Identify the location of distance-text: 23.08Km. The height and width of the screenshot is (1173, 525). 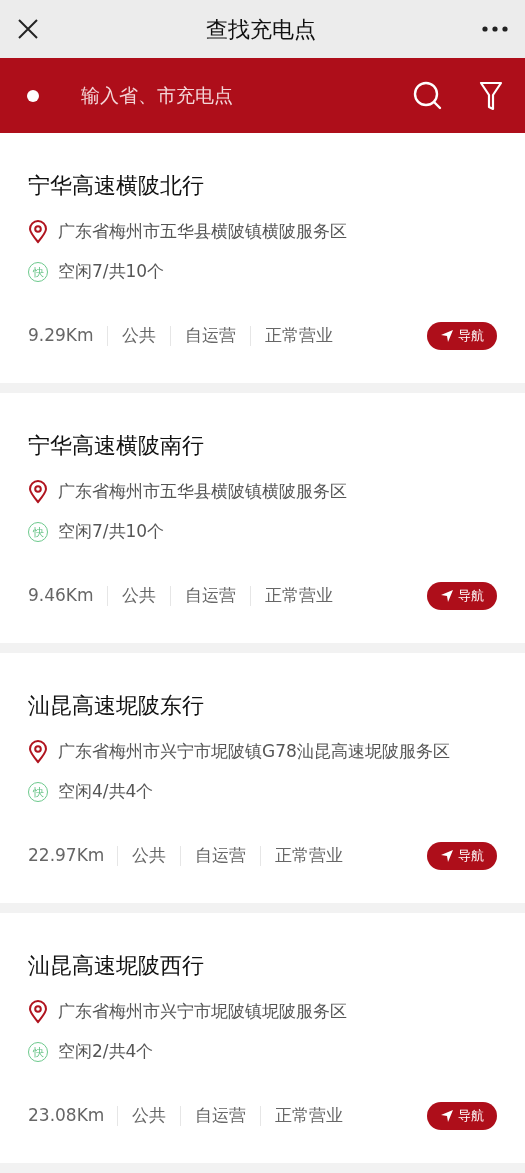
(67, 1116).